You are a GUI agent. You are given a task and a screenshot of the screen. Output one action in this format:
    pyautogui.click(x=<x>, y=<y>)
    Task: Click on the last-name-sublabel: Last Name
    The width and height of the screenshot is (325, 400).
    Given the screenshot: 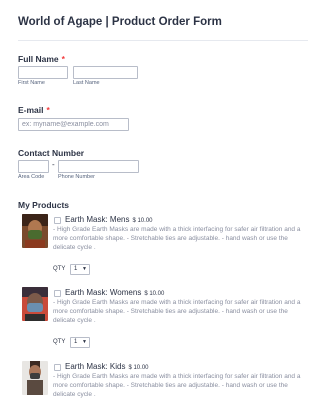 What is the action you would take?
    pyautogui.click(x=86, y=83)
    